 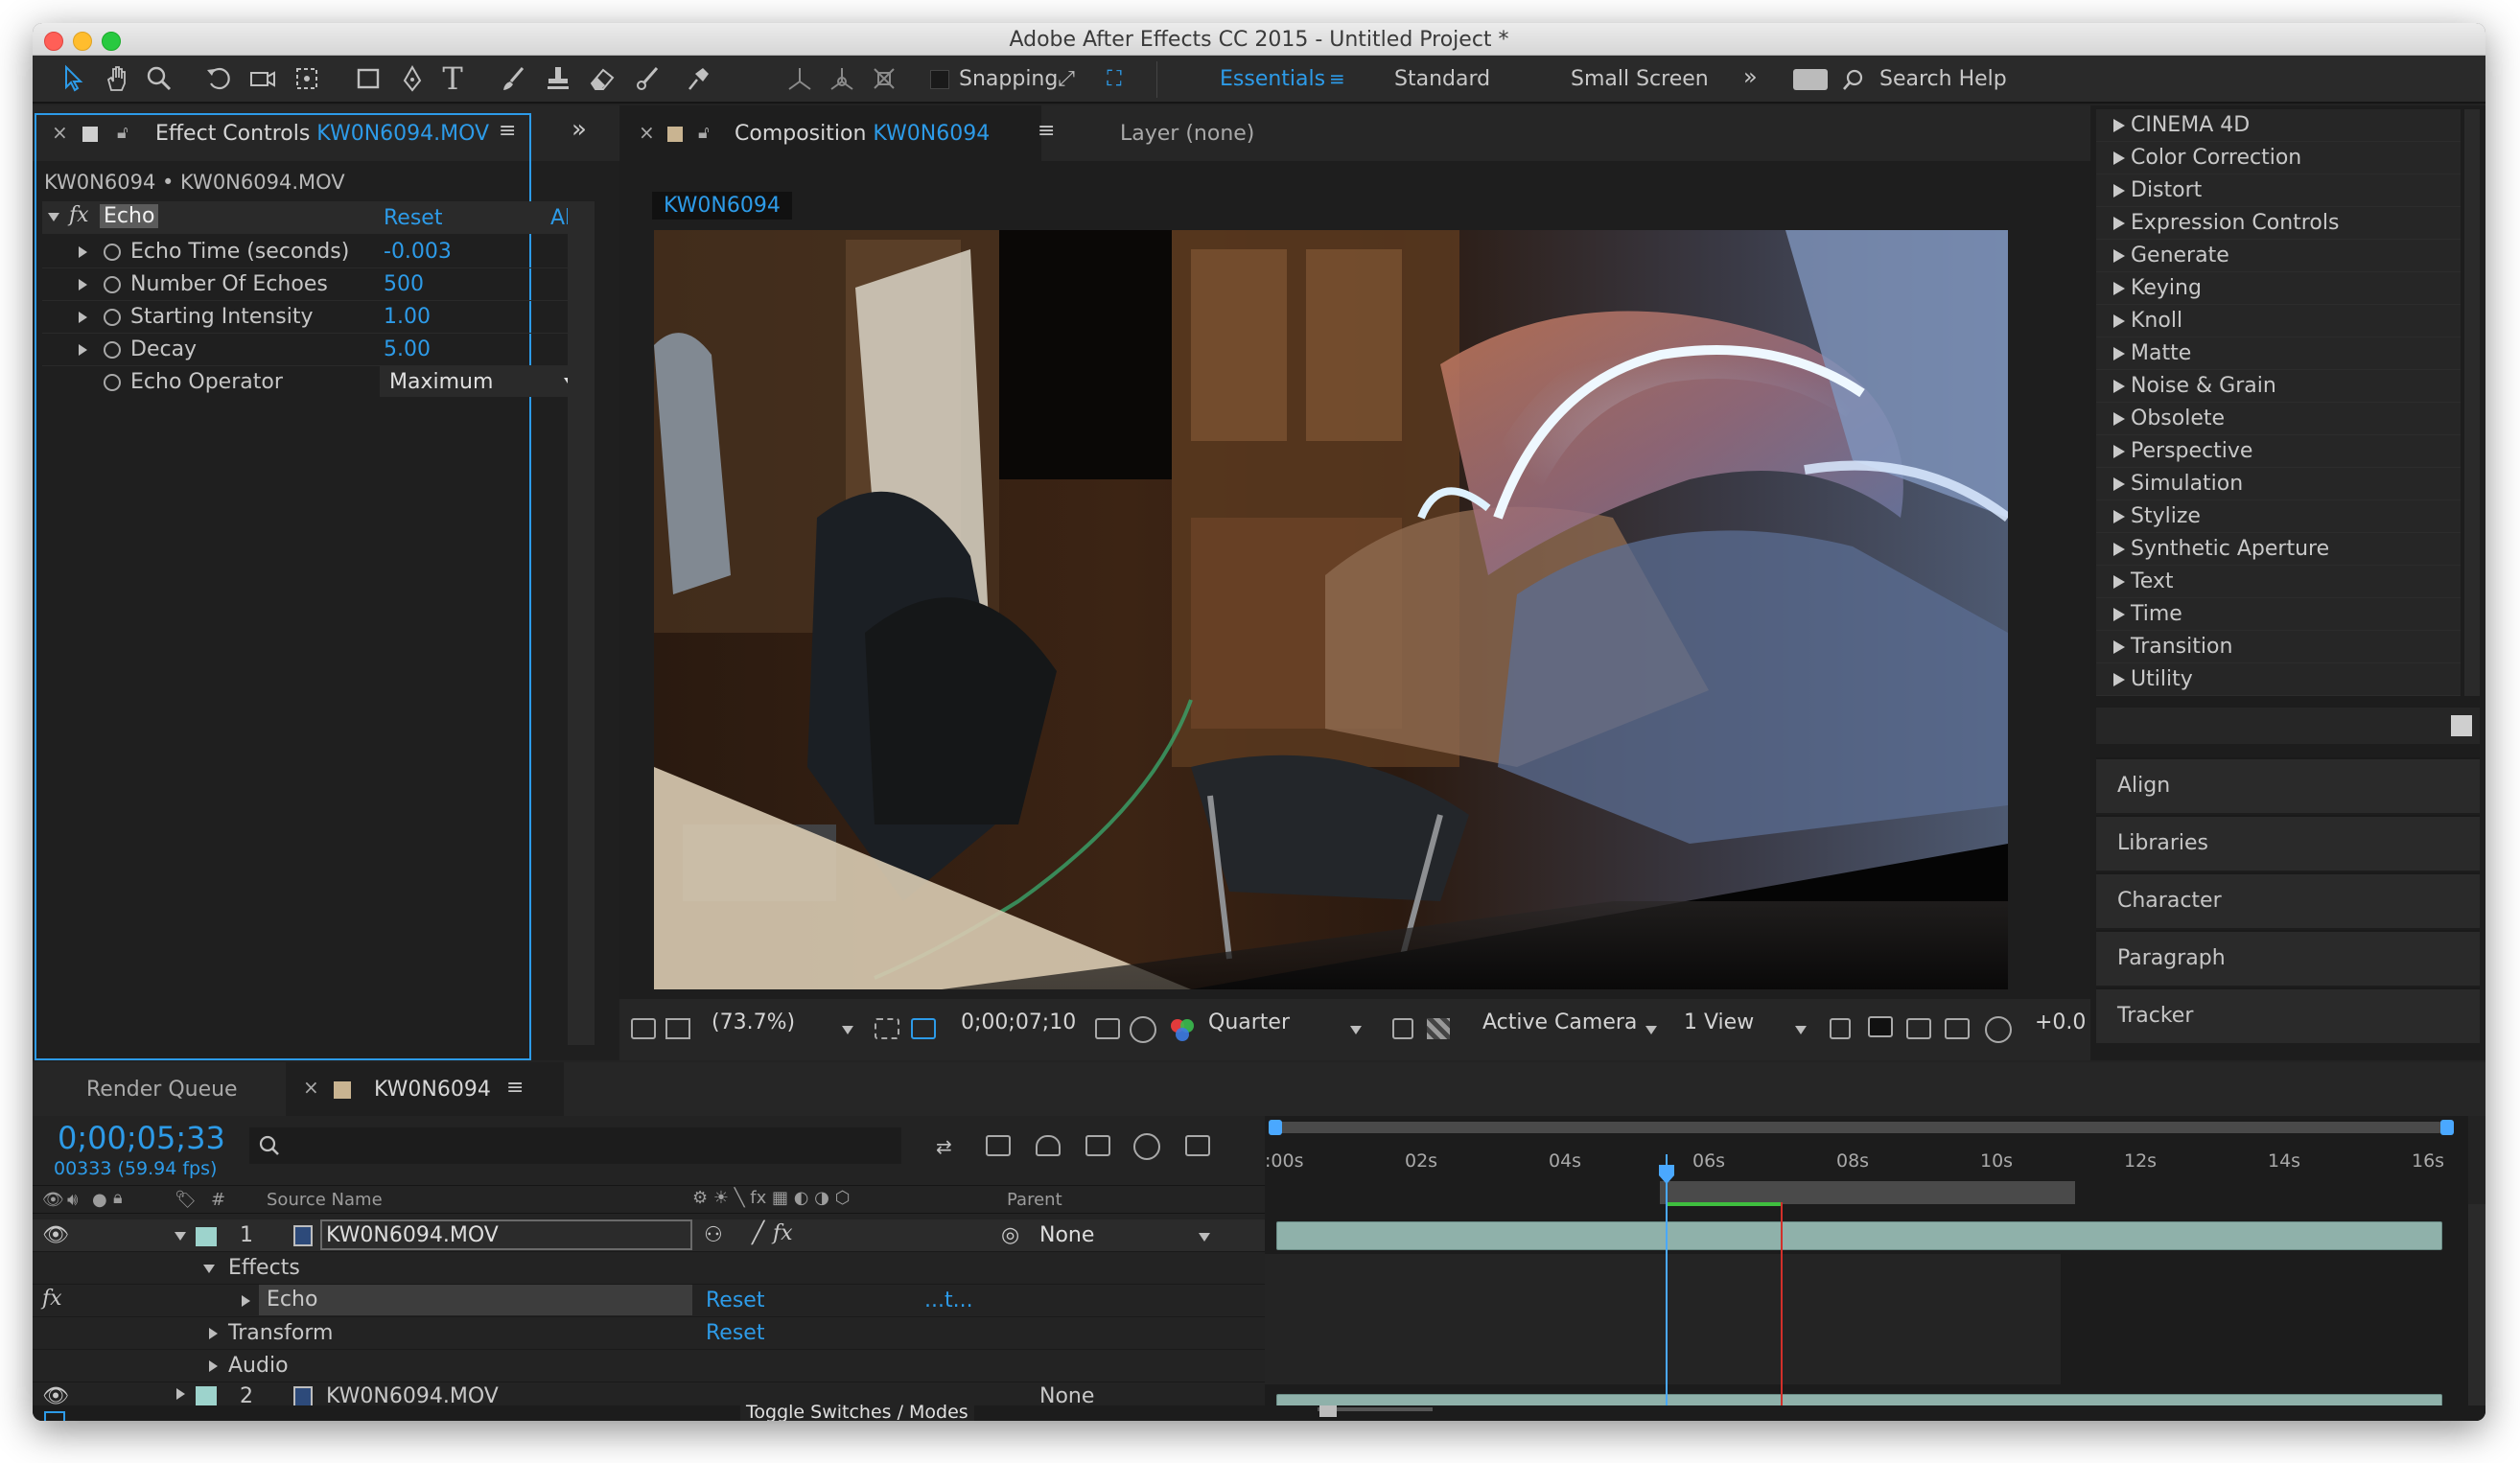 I want to click on hand-tool-icon, so click(x=117, y=78).